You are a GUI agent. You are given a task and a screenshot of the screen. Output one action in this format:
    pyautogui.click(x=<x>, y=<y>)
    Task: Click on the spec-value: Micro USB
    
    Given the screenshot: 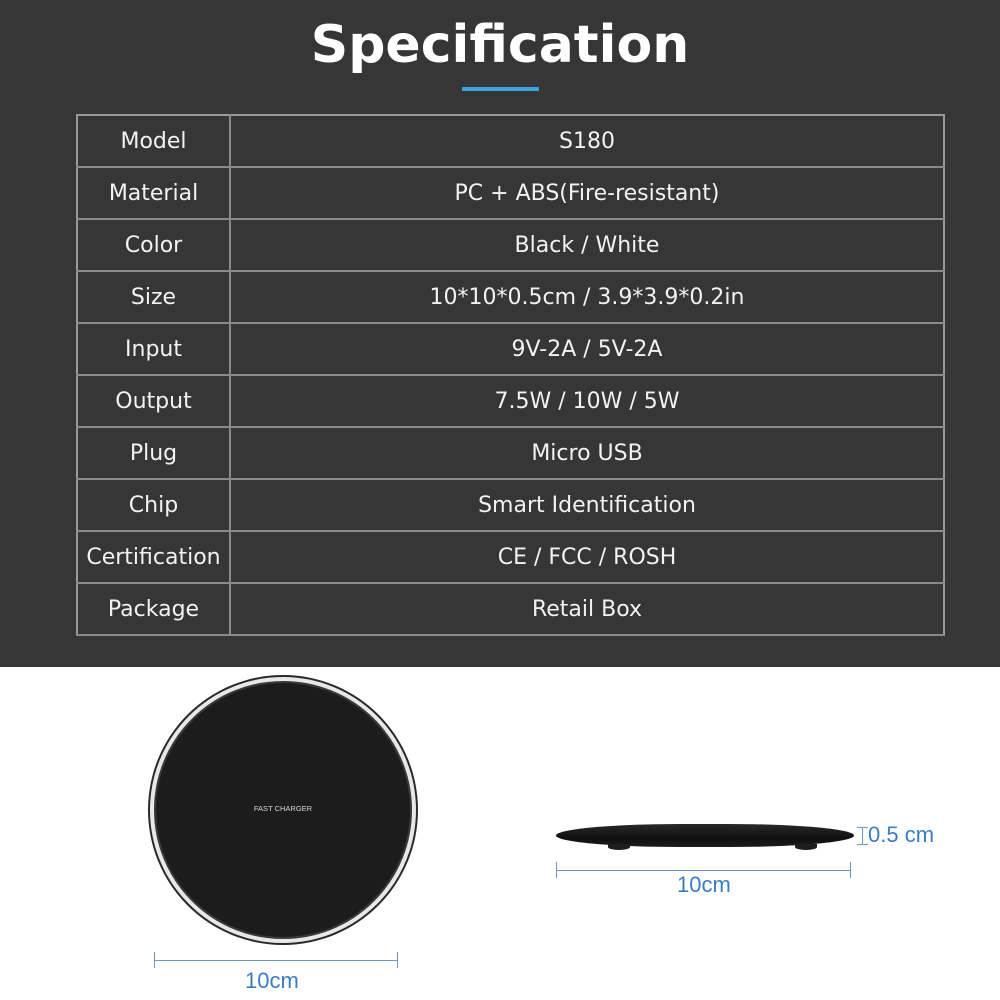 What is the action you would take?
    pyautogui.click(x=587, y=453)
    